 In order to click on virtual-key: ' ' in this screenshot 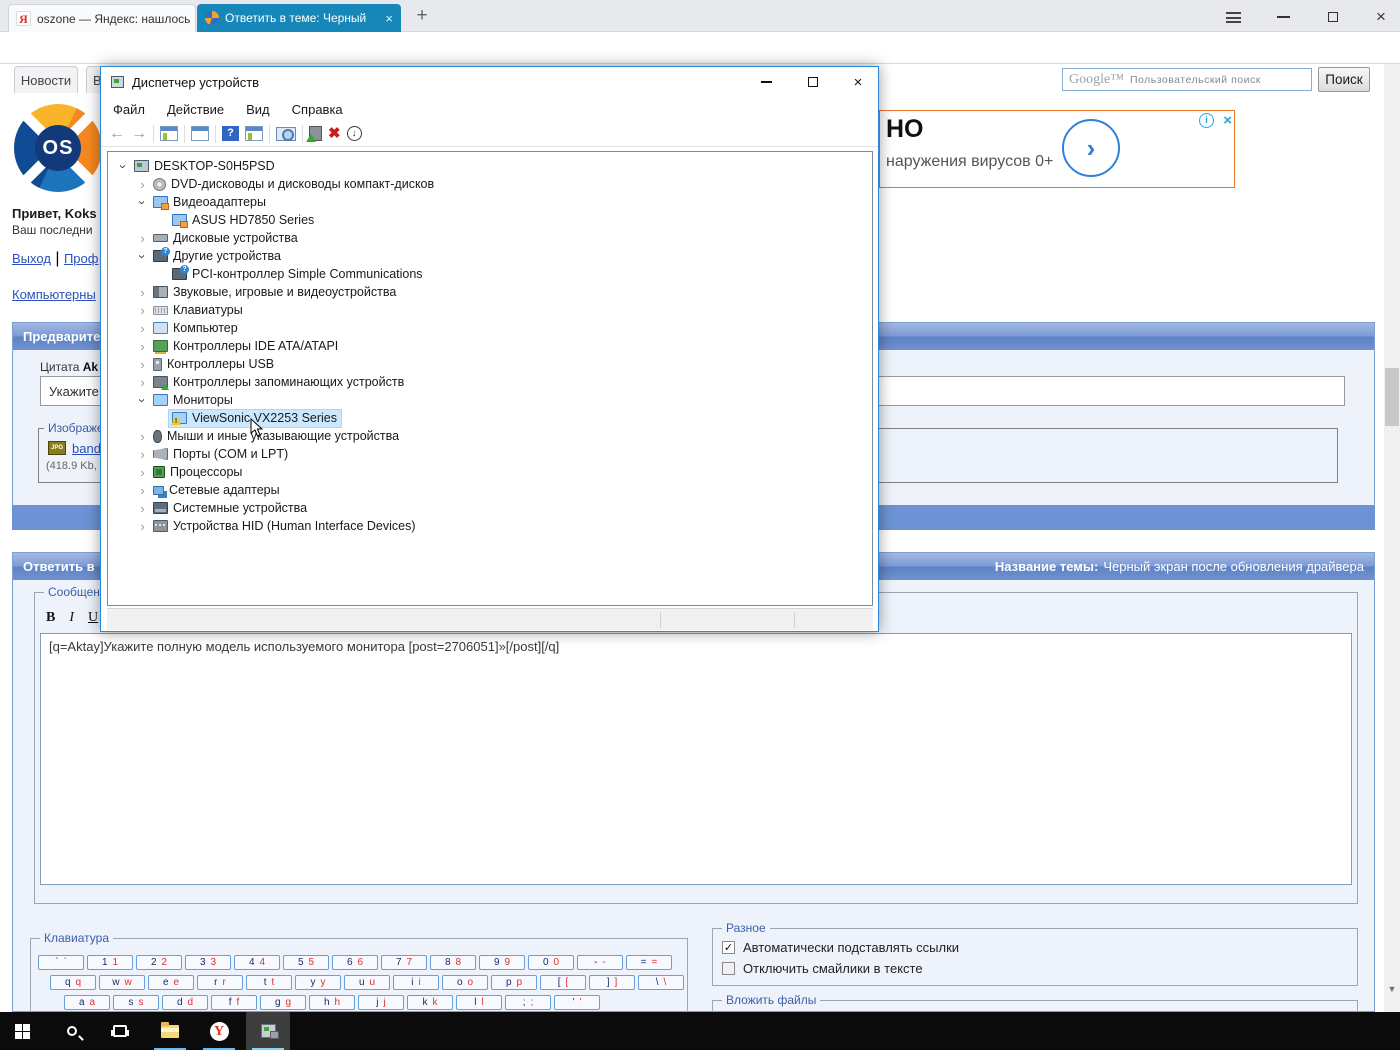, I will do `click(577, 1002)`.